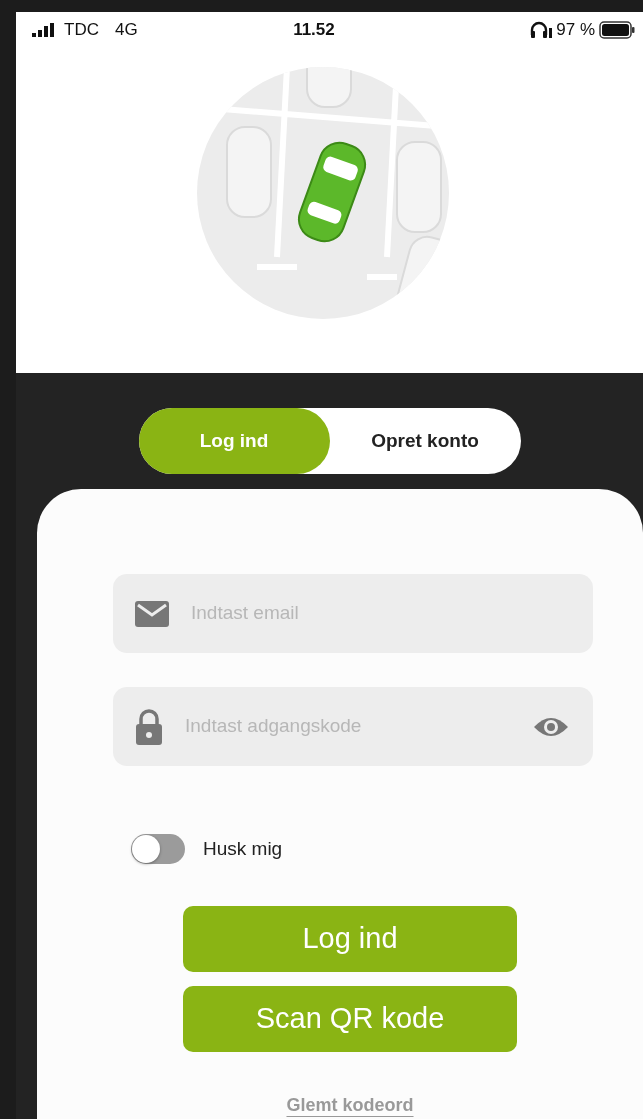 The height and width of the screenshot is (1119, 643). What do you see at coordinates (234, 441) in the screenshot?
I see `tab: Log ind` at bounding box center [234, 441].